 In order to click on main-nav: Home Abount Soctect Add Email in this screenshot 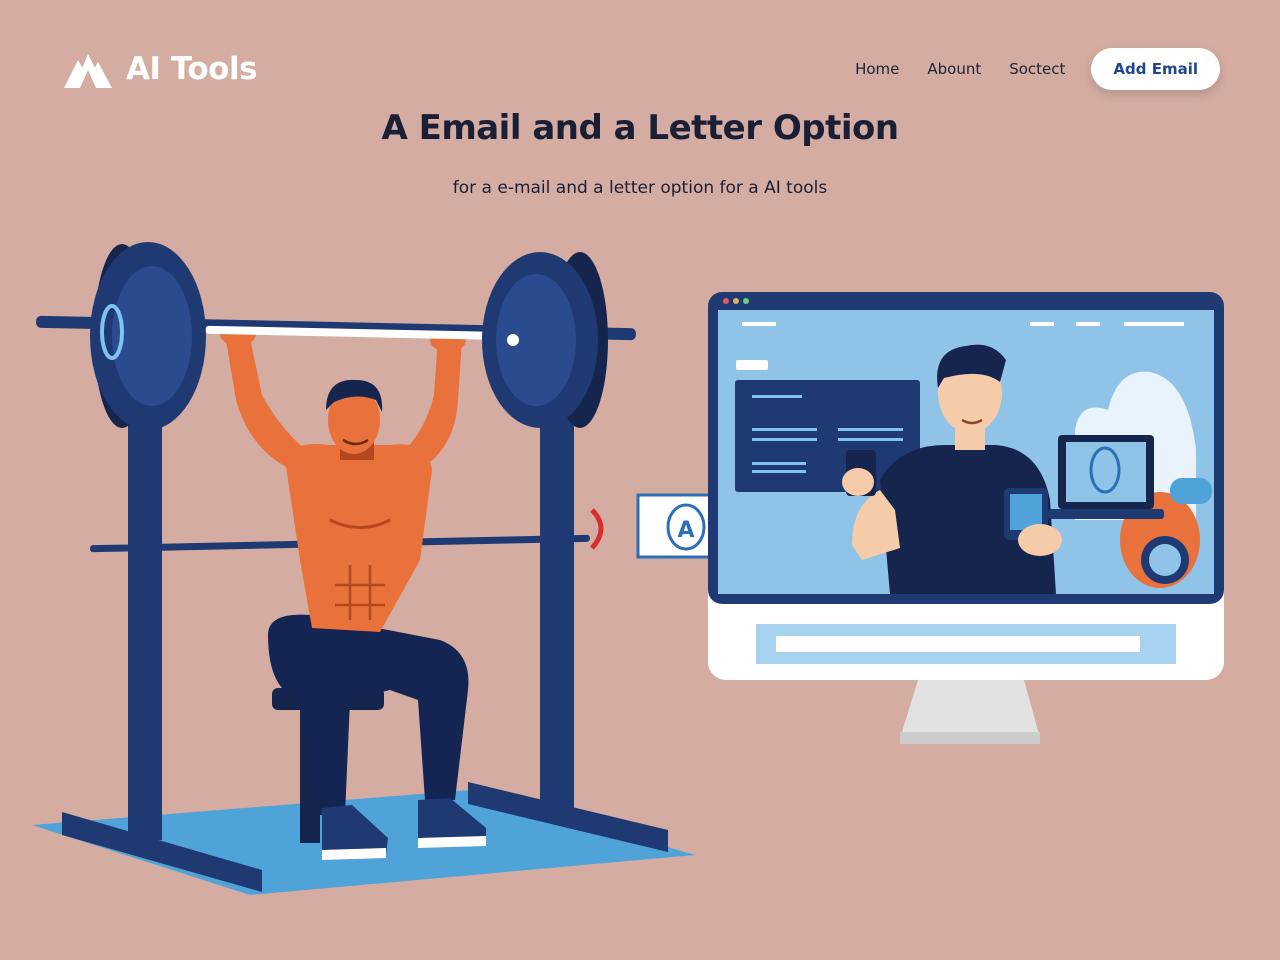, I will do `click(1023, 69)`.